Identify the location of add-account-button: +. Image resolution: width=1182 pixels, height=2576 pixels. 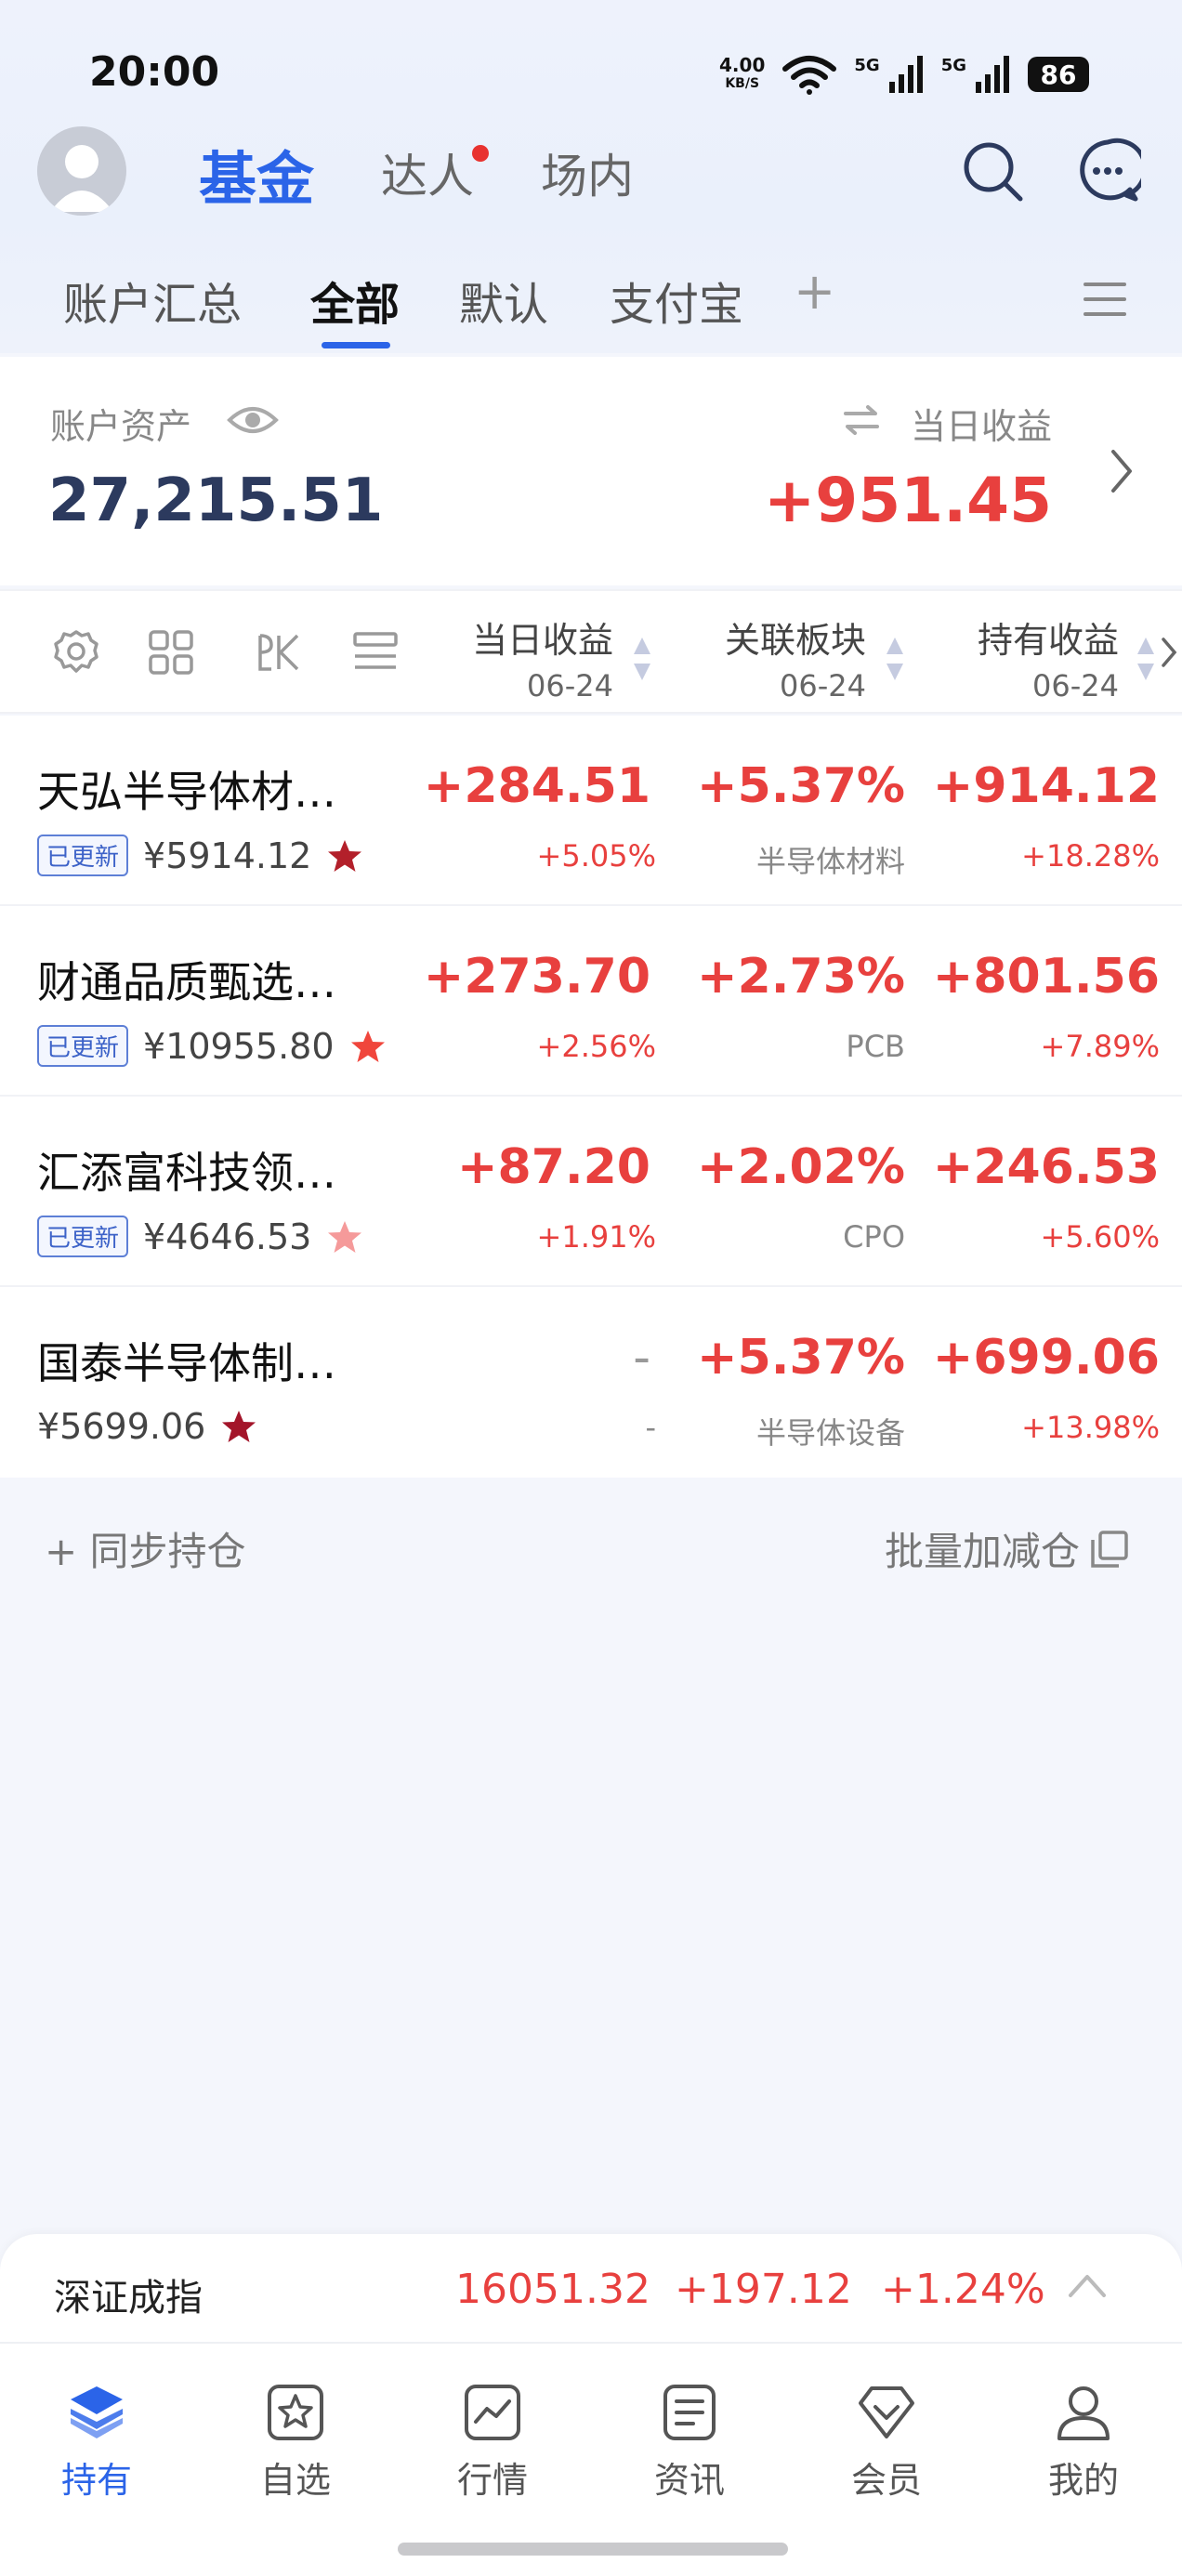
(814, 291).